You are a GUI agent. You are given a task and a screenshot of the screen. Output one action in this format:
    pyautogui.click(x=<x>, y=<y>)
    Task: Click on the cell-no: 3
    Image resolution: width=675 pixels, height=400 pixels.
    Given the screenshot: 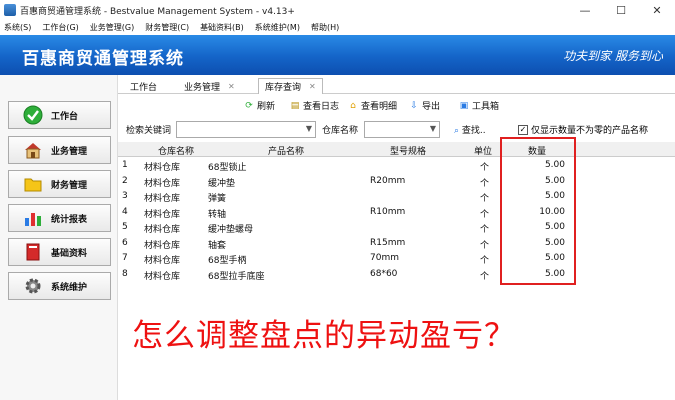 What is the action you would take?
    pyautogui.click(x=125, y=196)
    